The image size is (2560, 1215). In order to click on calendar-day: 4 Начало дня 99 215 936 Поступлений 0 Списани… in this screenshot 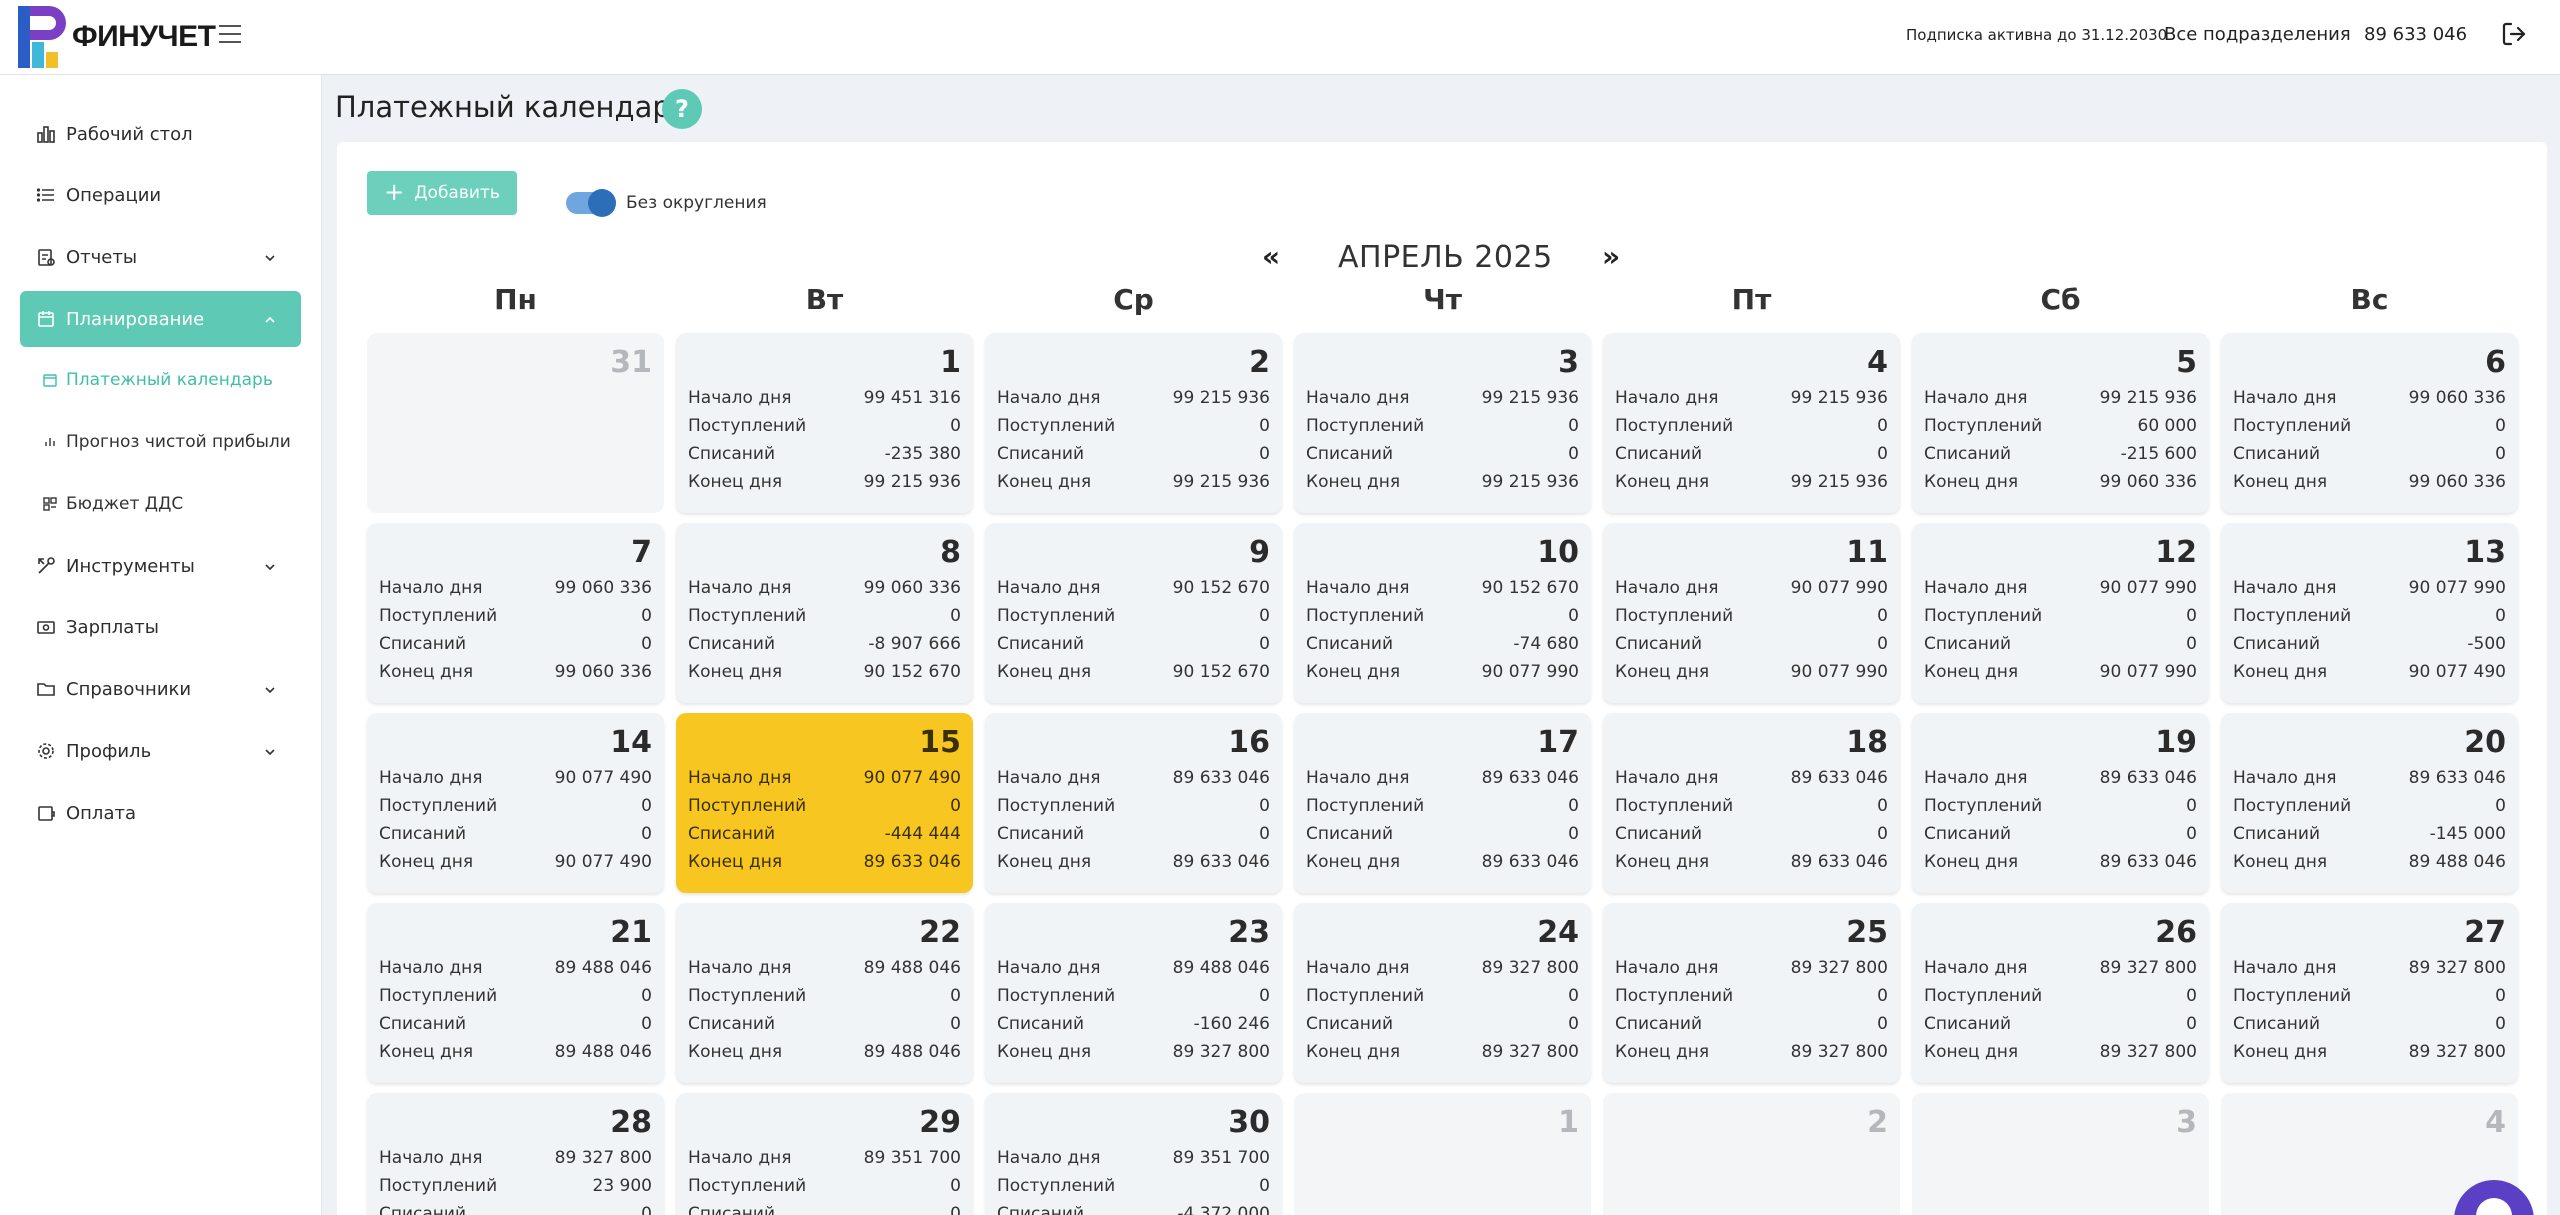, I will do `click(1751, 423)`.